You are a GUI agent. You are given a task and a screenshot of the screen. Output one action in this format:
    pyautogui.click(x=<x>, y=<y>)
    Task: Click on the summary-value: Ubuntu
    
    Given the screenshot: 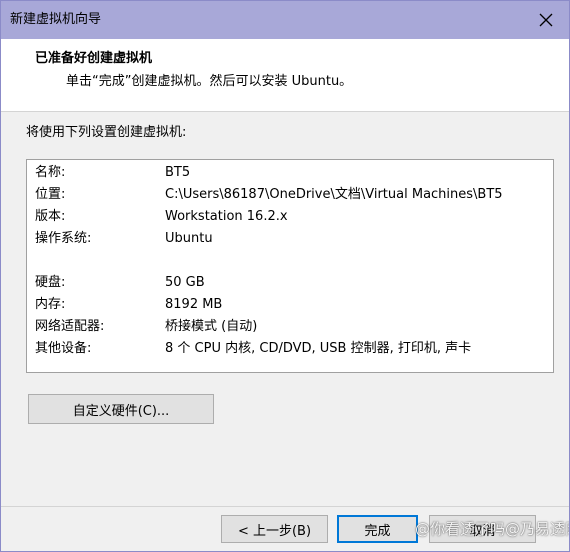 What is the action you would take?
    pyautogui.click(x=189, y=238)
    